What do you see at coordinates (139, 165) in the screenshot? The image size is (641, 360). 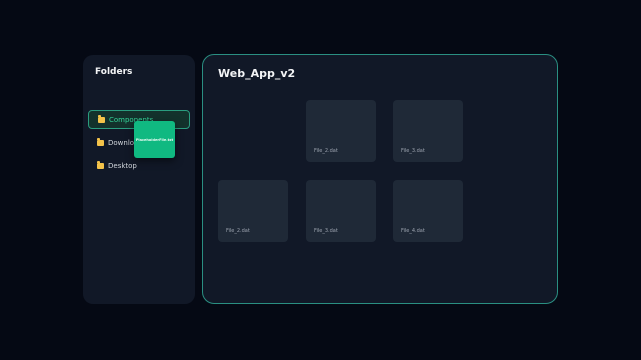 I see `sidebar-item-desktop: Desktop` at bounding box center [139, 165].